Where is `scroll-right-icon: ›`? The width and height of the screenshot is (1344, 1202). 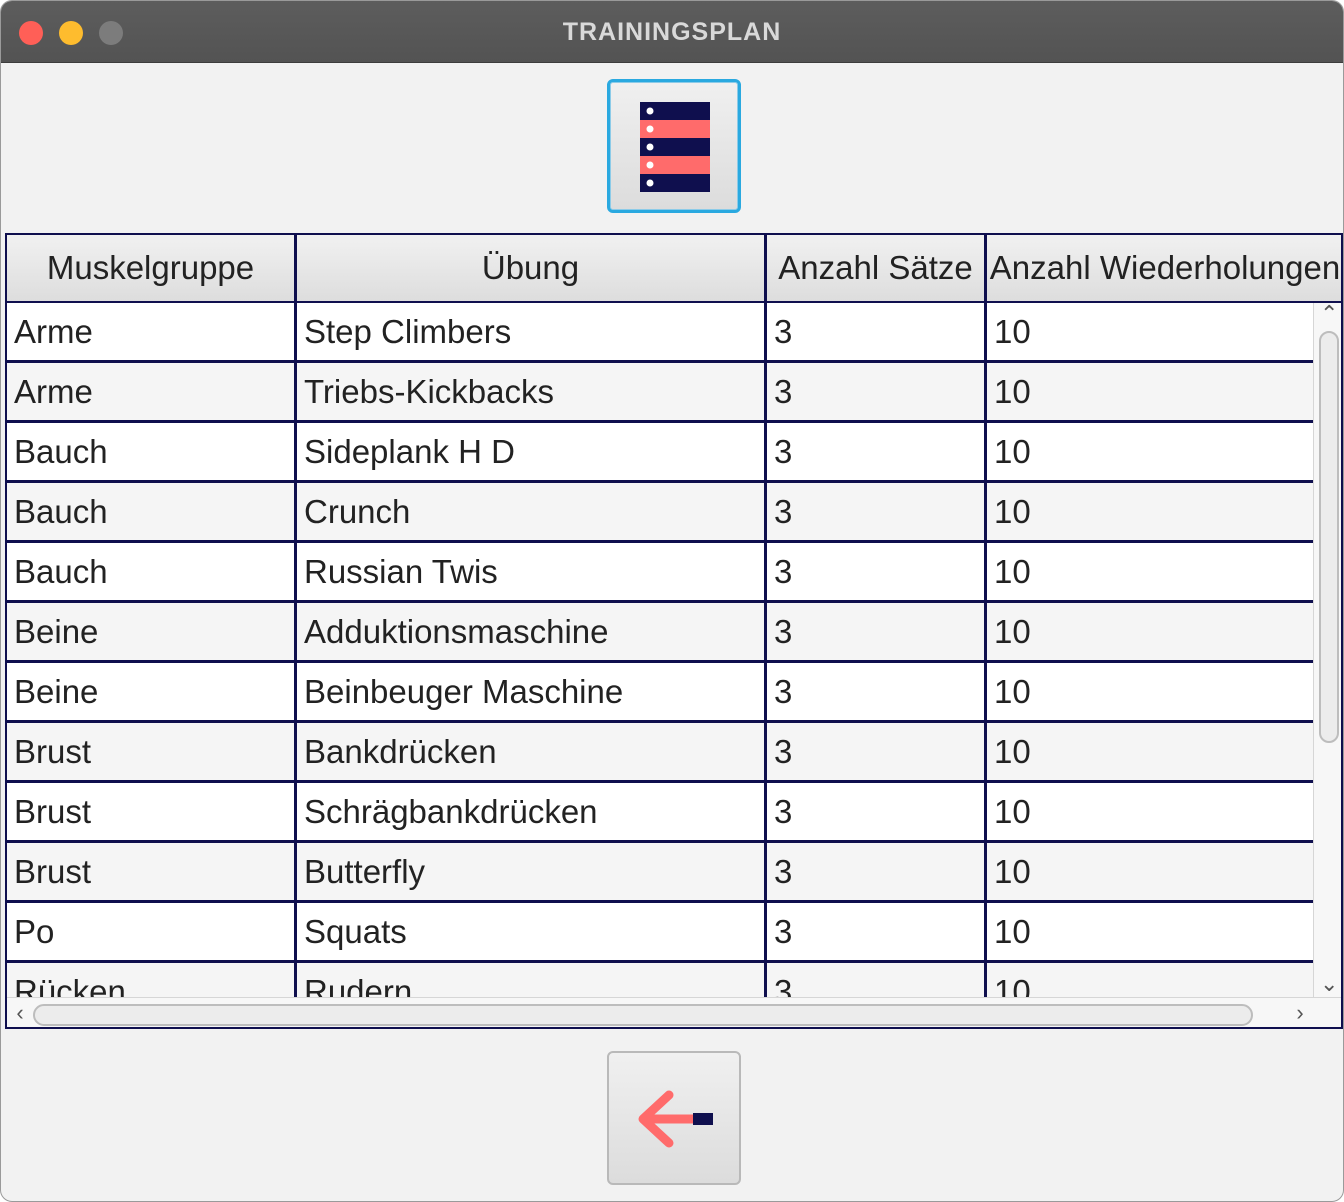 scroll-right-icon: › is located at coordinates (1300, 1013).